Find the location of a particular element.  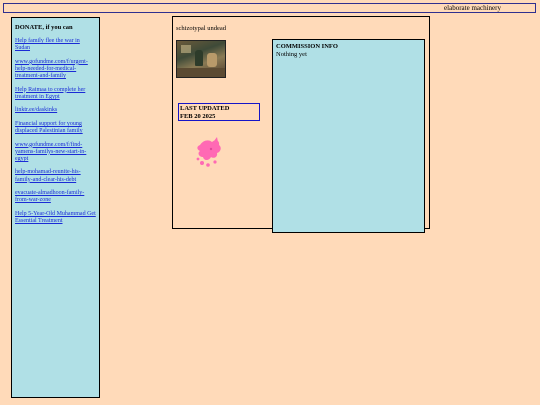

donate-link-almadhoon: evacuate-almadhoon-family-from-war-zone is located at coordinates (55, 197).